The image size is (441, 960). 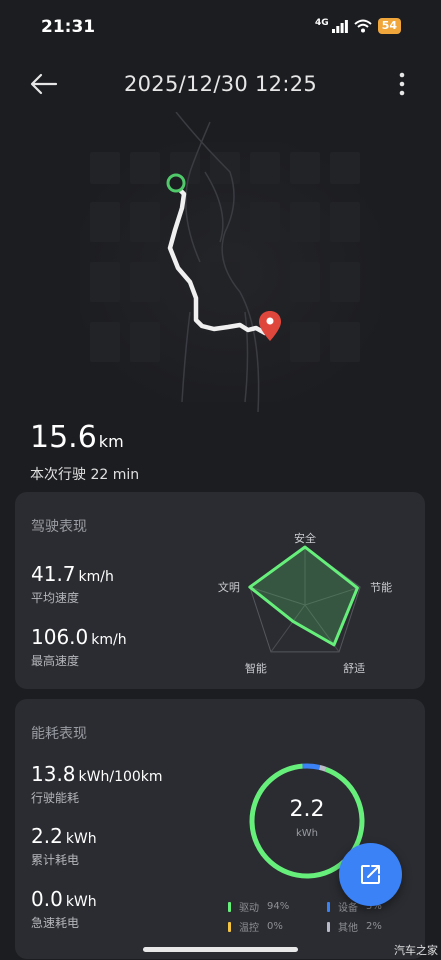 I want to click on radar-axis-label: 舒适, so click(x=354, y=668).